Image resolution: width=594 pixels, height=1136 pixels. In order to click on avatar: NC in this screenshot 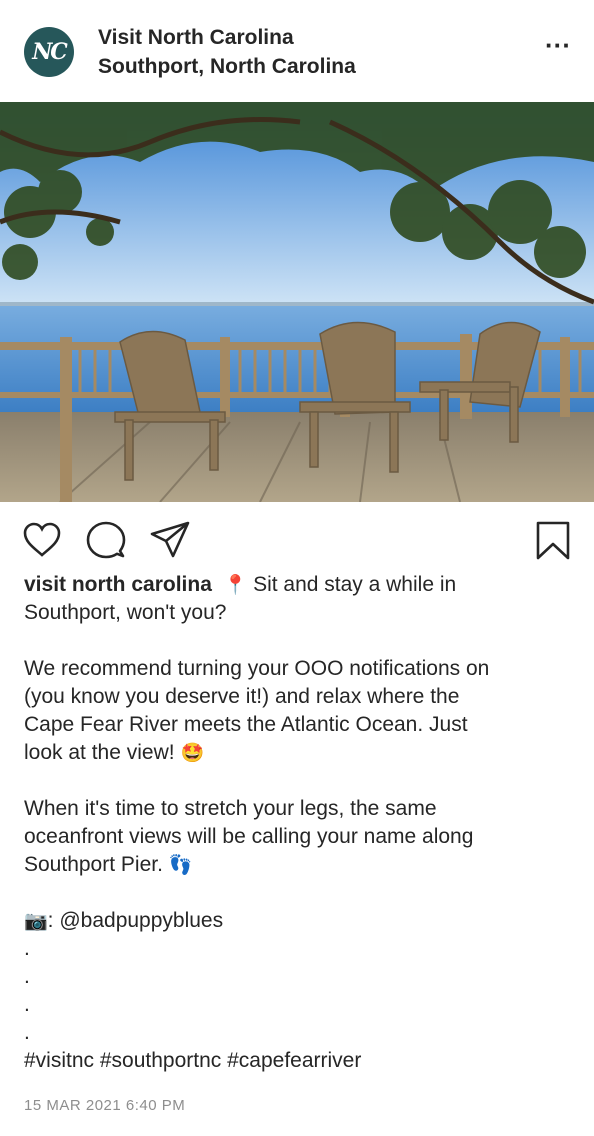, I will do `click(49, 52)`.